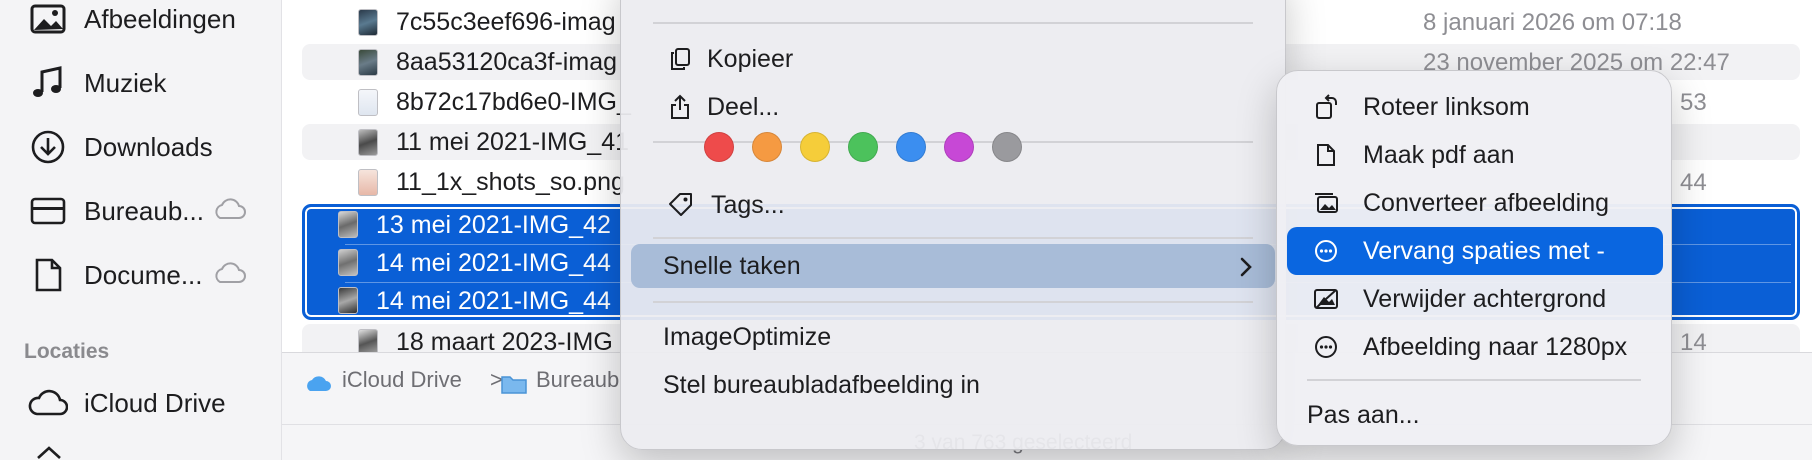 This screenshot has height=460, width=1812. Describe the element at coordinates (750, 59) in the screenshot. I see `menu-label: Kopieer` at that location.